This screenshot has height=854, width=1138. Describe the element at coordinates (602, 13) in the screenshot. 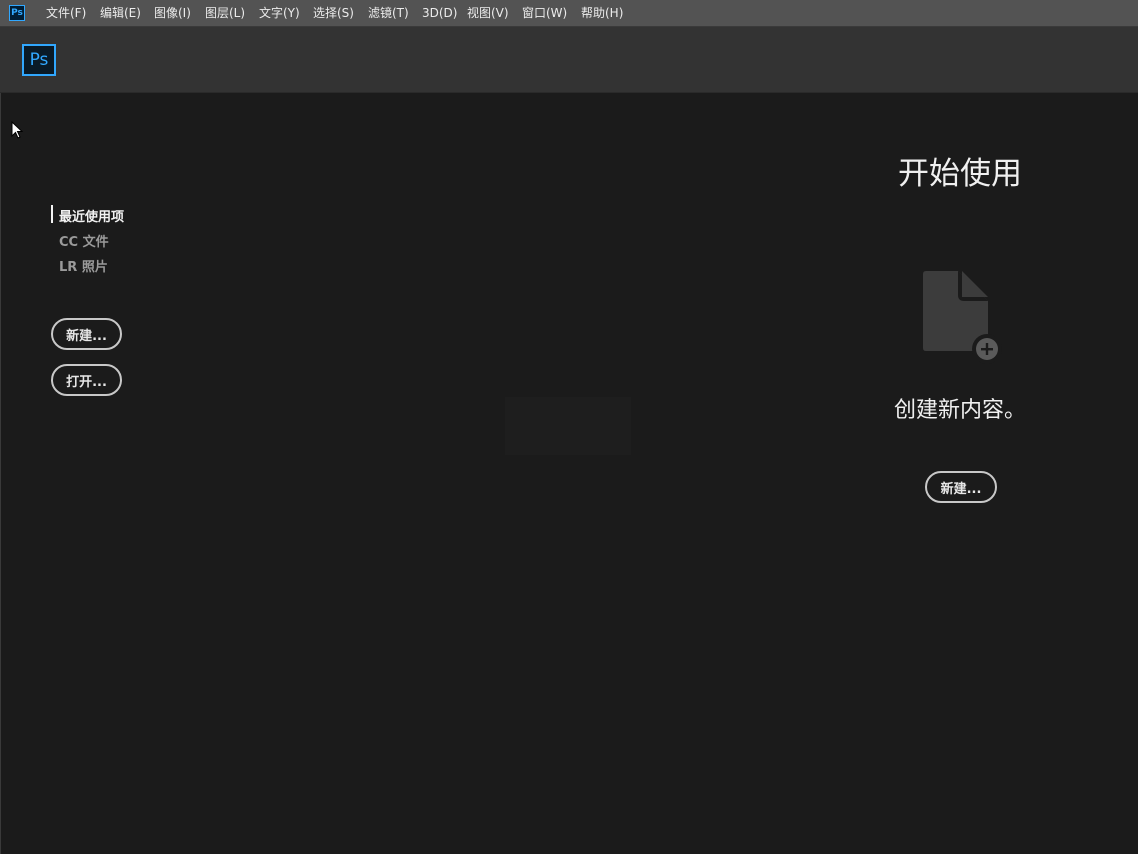

I see `menu-help: 帮助(H)` at that location.